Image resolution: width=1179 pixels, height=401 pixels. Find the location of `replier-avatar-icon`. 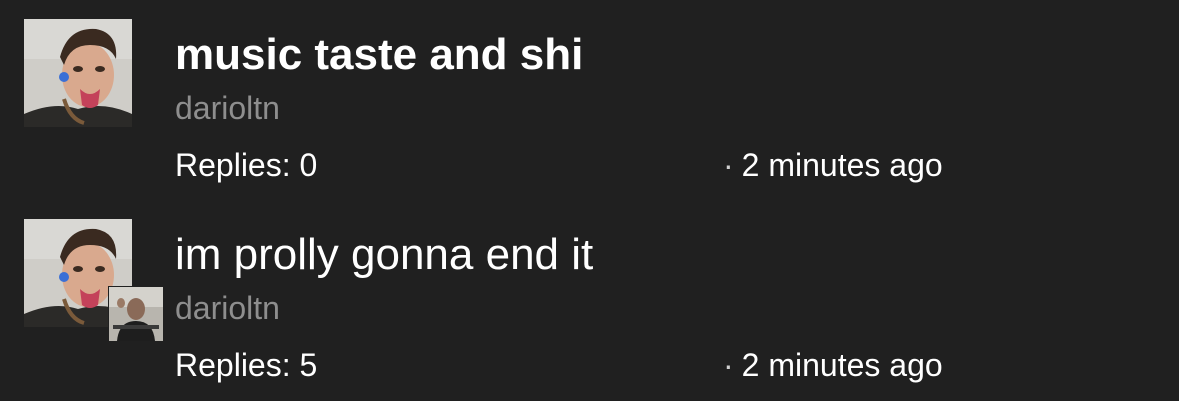

replier-avatar-icon is located at coordinates (136, 314).